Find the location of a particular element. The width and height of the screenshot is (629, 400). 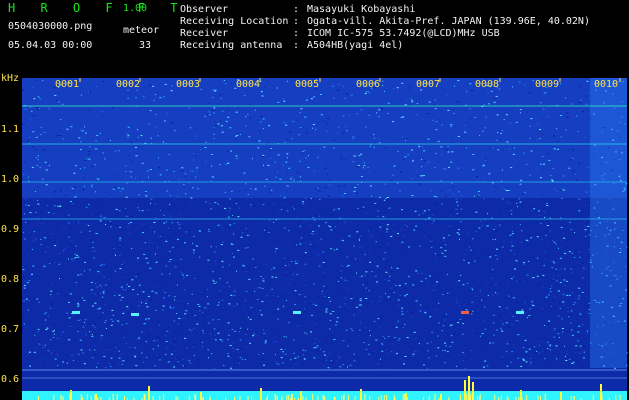

meteor-label: meteor is located at coordinates (141, 30).